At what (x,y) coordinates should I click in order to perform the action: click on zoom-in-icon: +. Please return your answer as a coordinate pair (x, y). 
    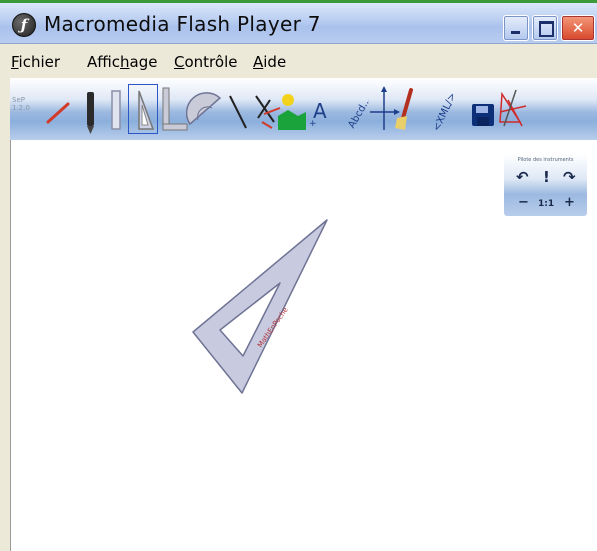
    Looking at the image, I should click on (569, 202).